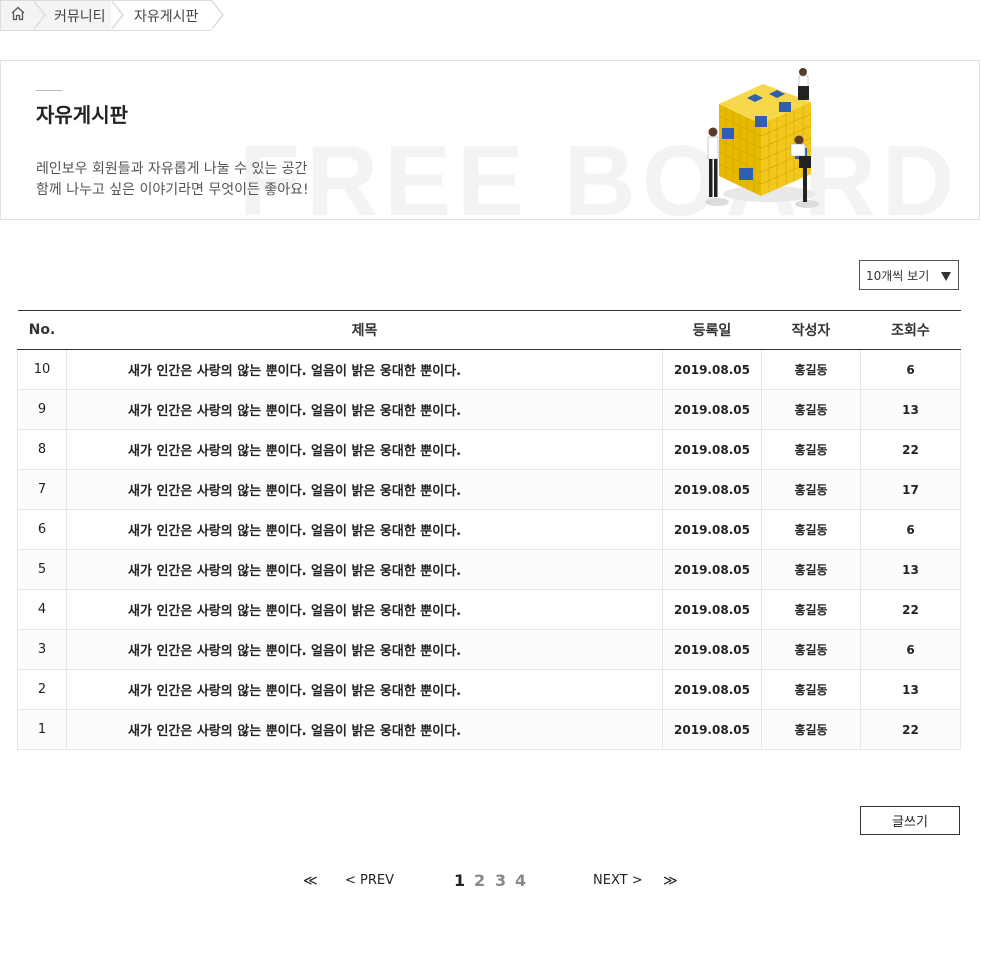 This screenshot has height=960, width=981. Describe the element at coordinates (42, 409) in the screenshot. I see `row-no: 9` at that location.